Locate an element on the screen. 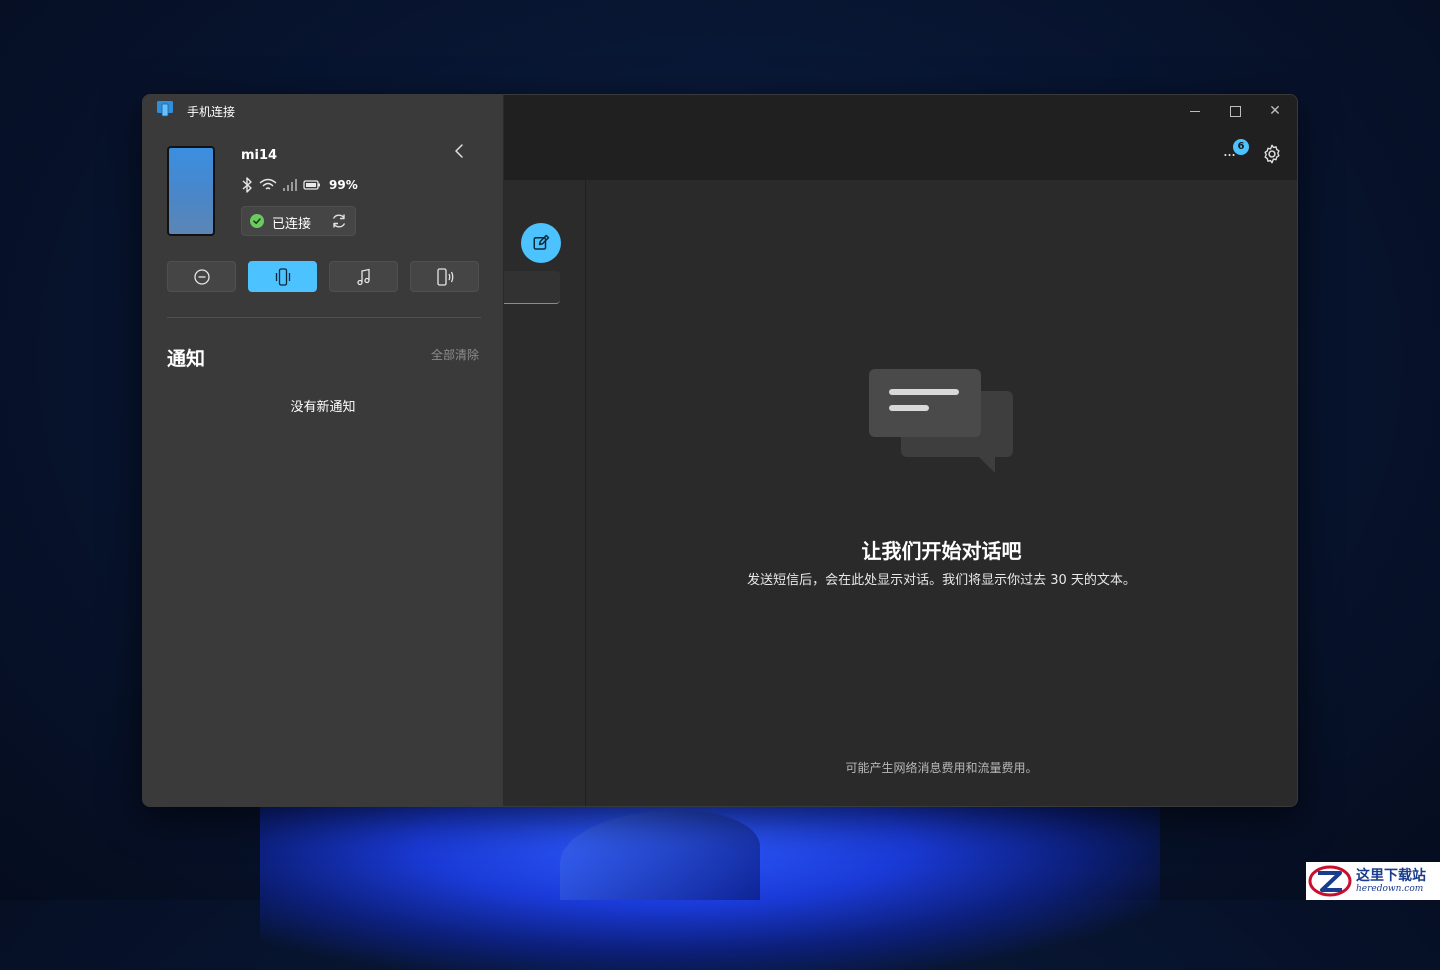 This screenshot has height=970, width=1440. clear-all-link: 全部清除 is located at coordinates (455, 354).